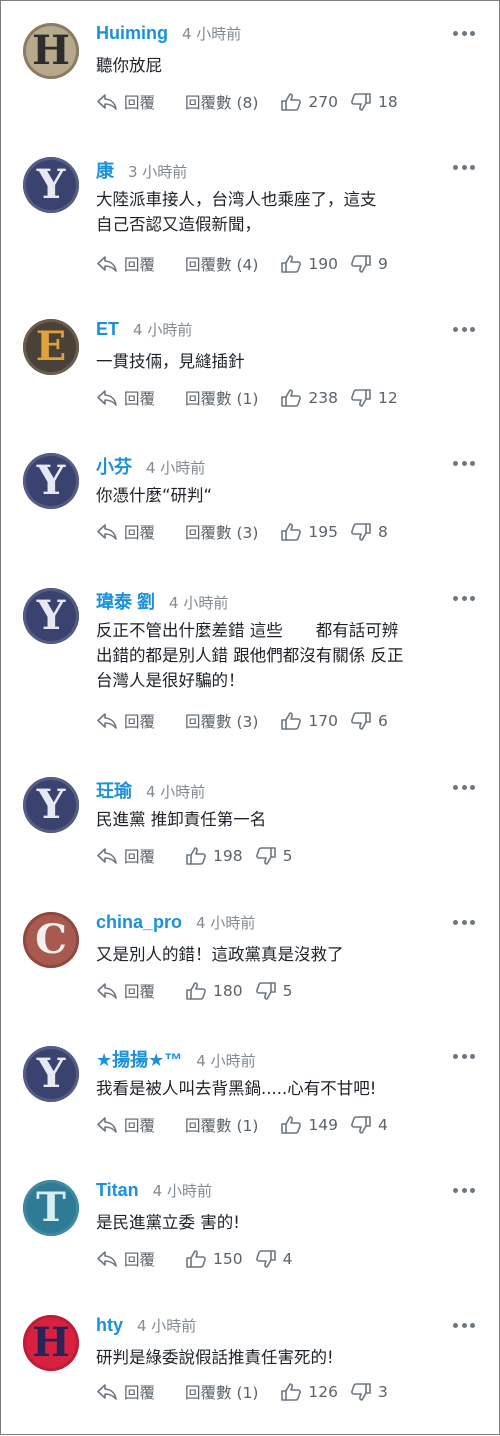  I want to click on dislike-count: 6, so click(383, 721).